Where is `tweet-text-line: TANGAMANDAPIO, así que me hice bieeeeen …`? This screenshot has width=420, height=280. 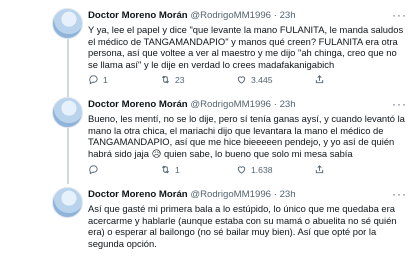 tweet-text-line: TANGAMANDAPIO, así que me hice bieeeeen … is located at coordinates (241, 142).